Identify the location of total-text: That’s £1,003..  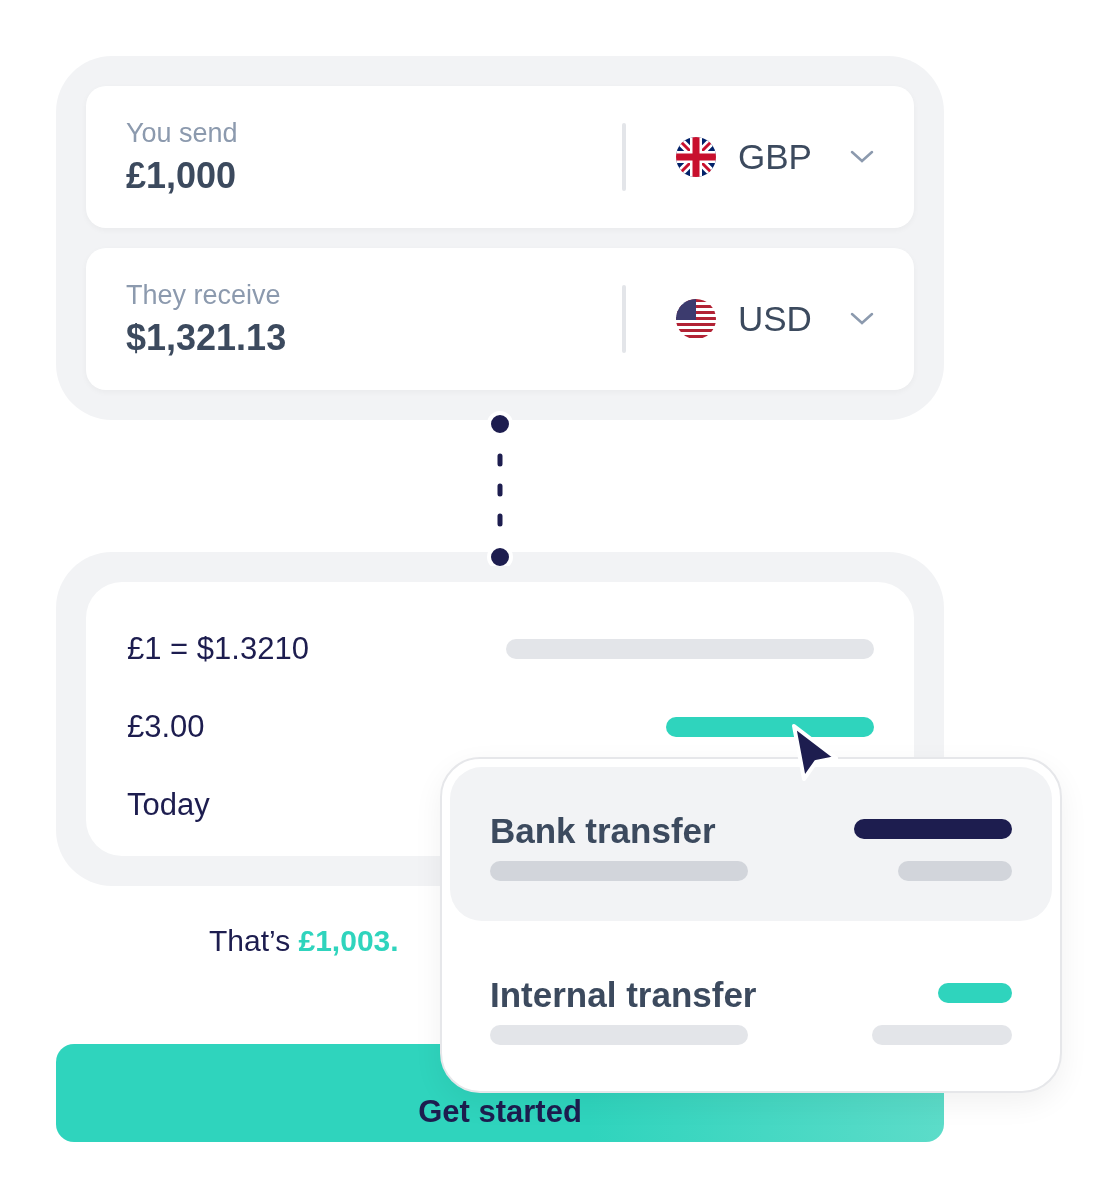
(304, 940).